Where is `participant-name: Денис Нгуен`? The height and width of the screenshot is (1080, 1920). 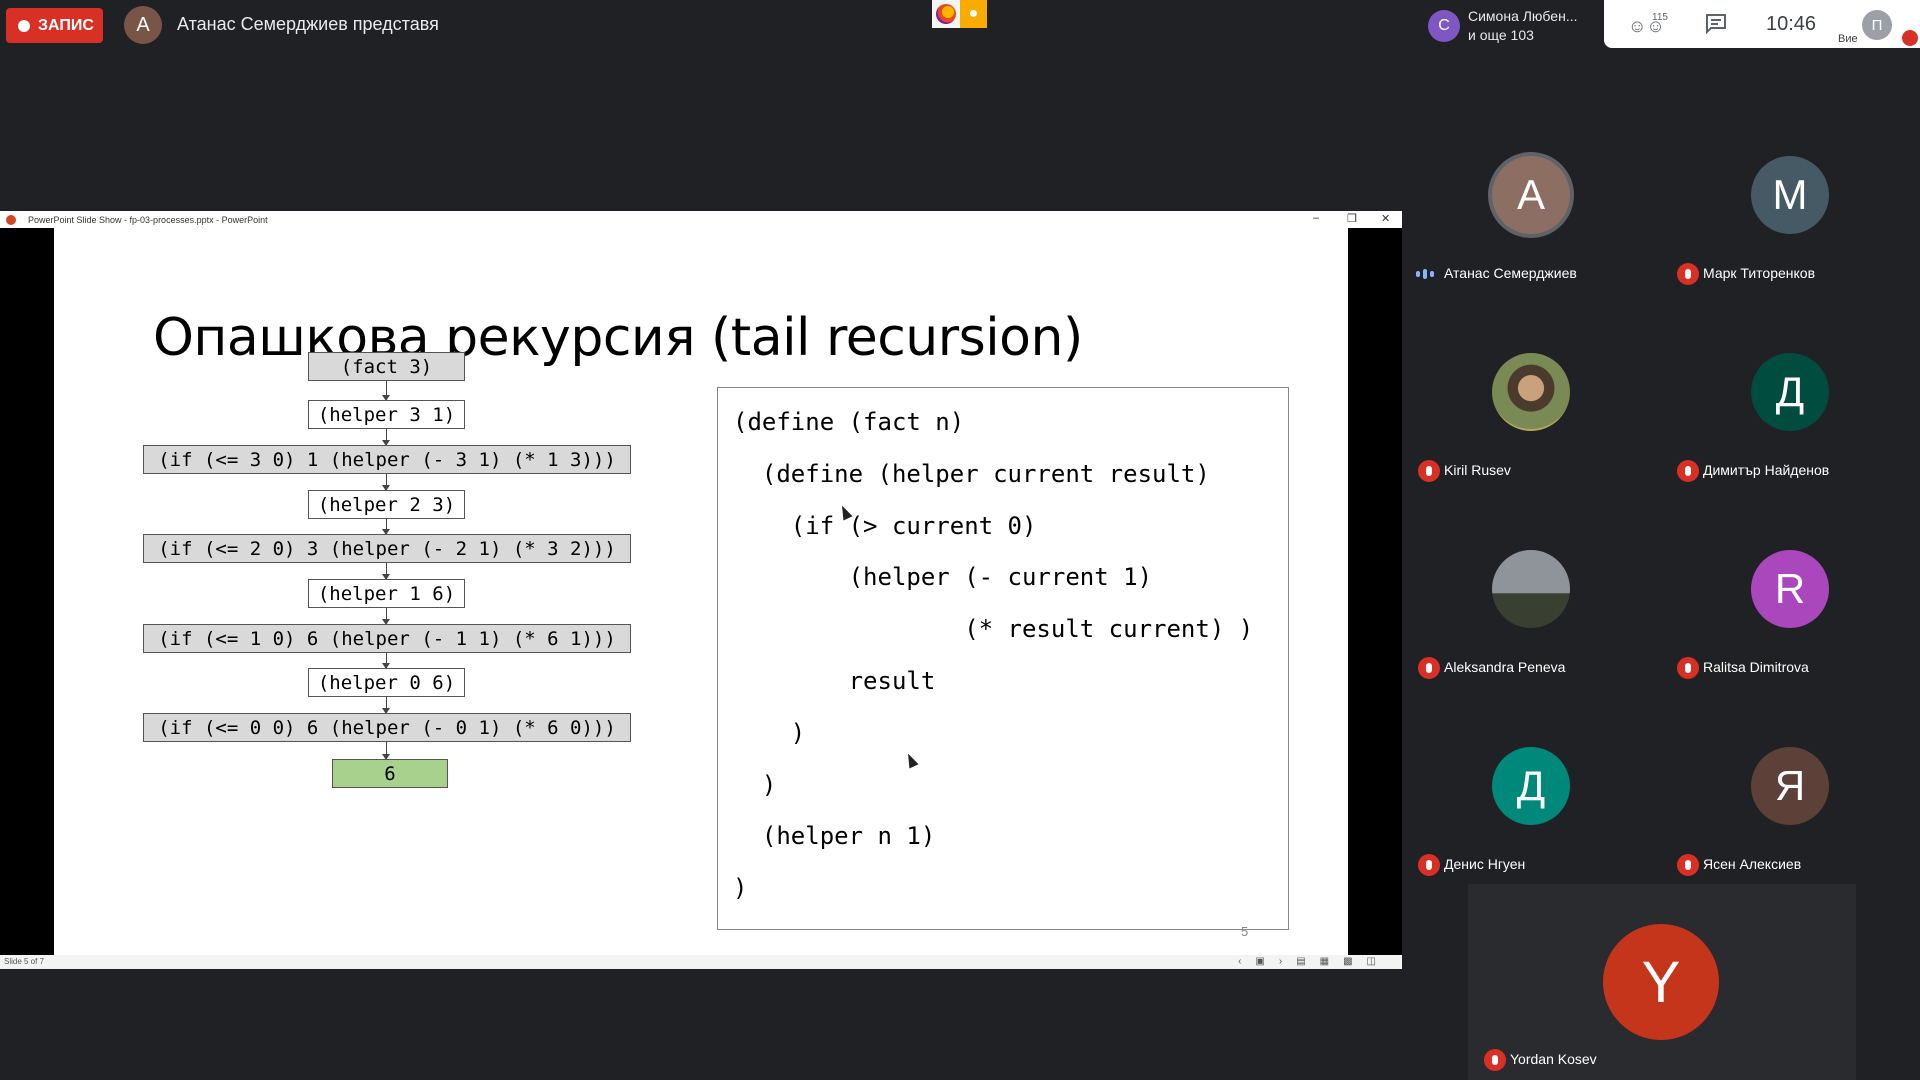
participant-name: Денис Нгуен is located at coordinates (1485, 864).